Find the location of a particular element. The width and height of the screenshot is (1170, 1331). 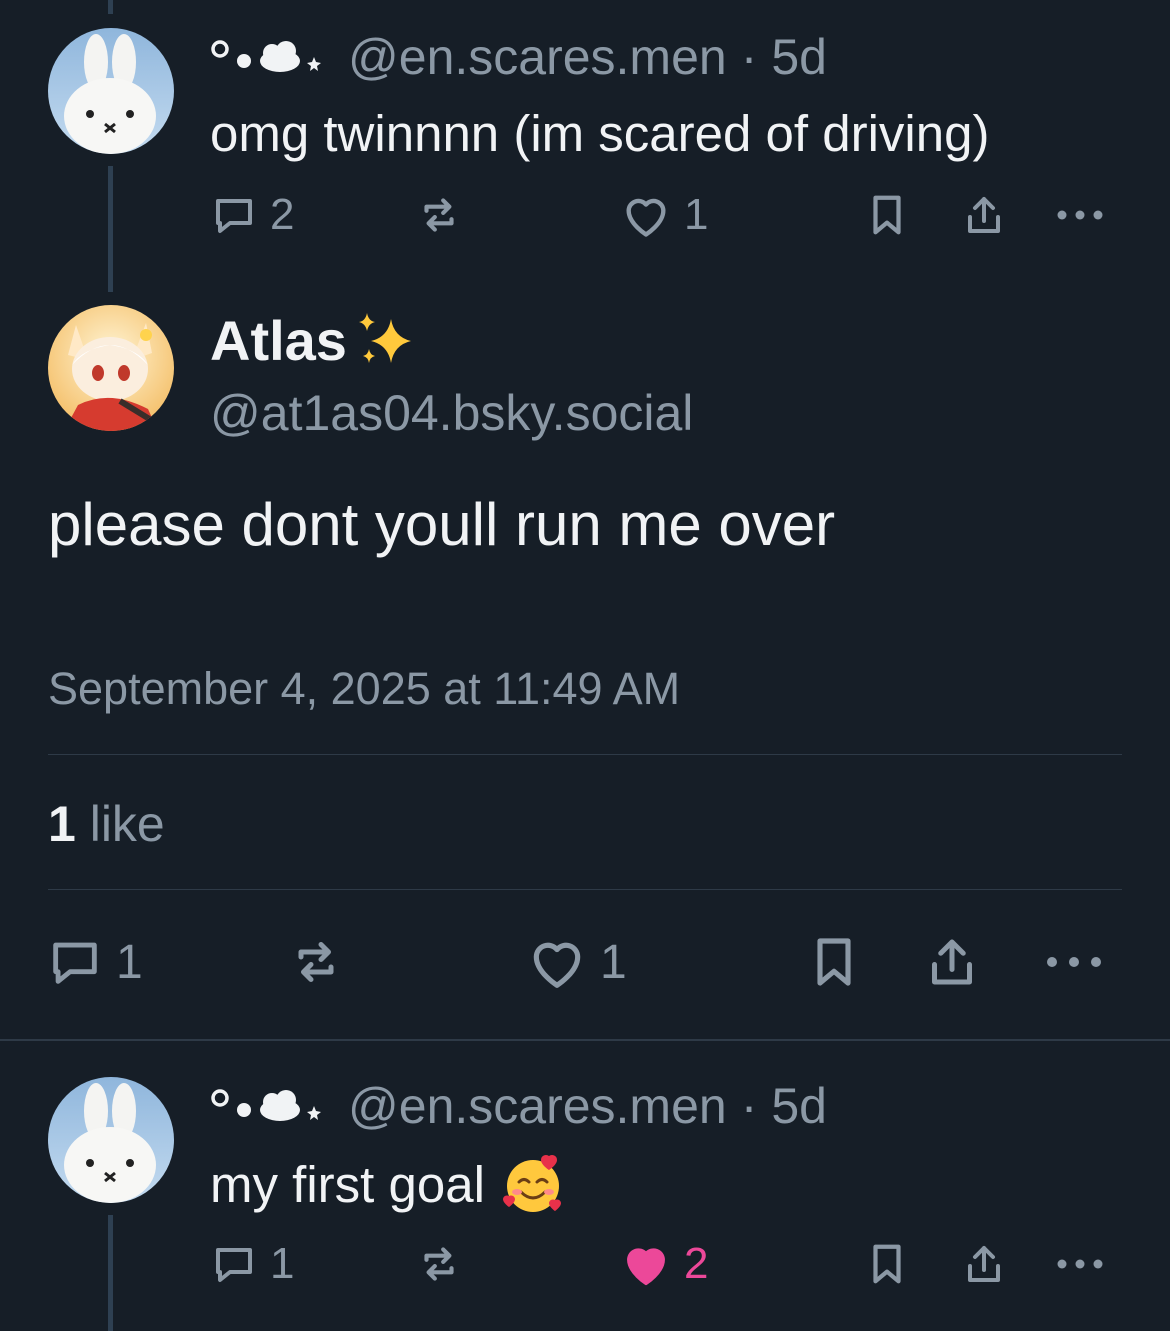

avatar-atlas is located at coordinates (111, 368).